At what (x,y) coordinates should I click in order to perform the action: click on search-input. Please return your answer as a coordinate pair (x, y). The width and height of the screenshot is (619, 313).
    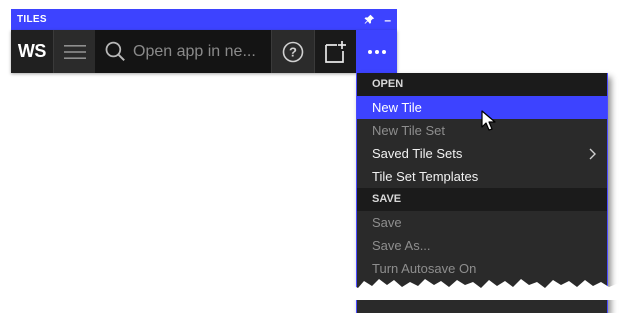
    Looking at the image, I should click on (202, 51).